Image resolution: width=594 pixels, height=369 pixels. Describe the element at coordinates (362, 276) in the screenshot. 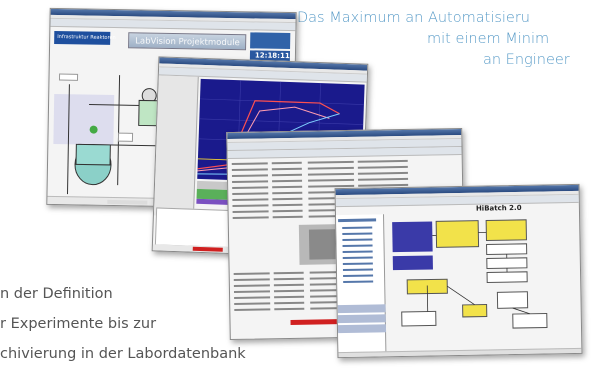

I see `hibatch-tree` at that location.